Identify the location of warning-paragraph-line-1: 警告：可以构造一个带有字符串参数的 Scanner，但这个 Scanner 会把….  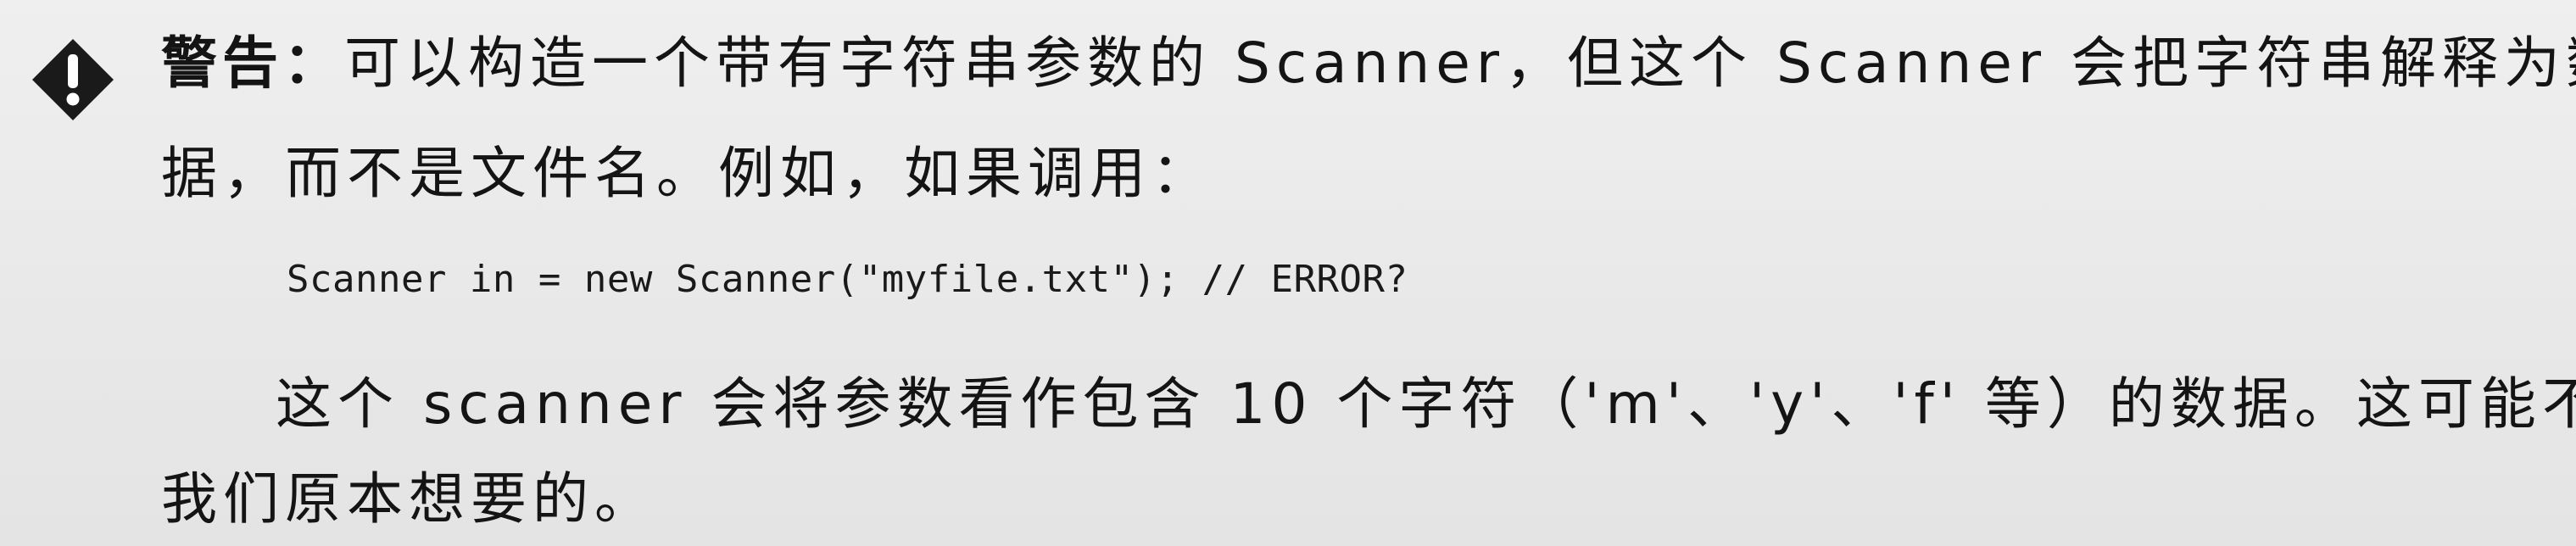
(1368, 64).